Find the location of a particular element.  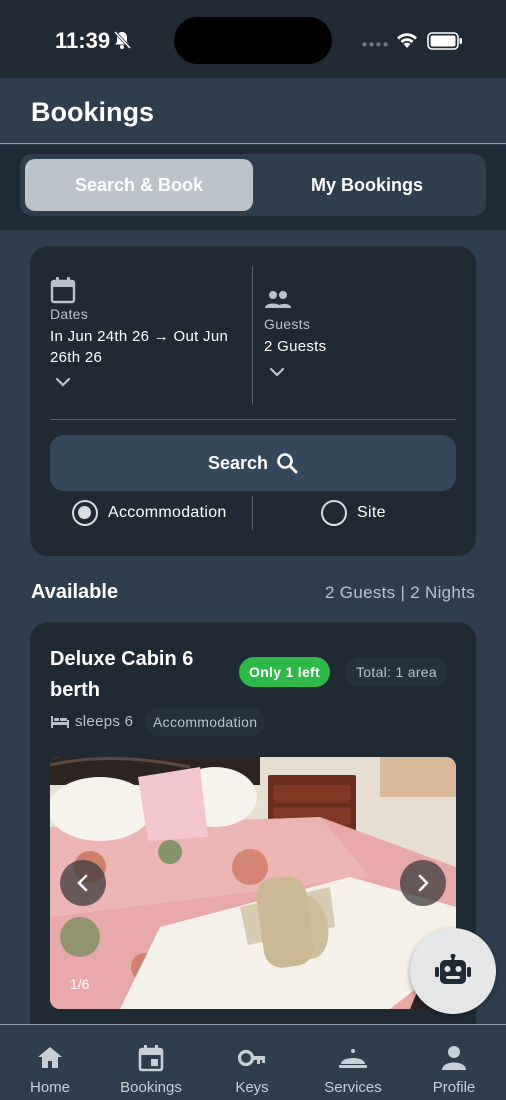

next-image-button is located at coordinates (423, 883).